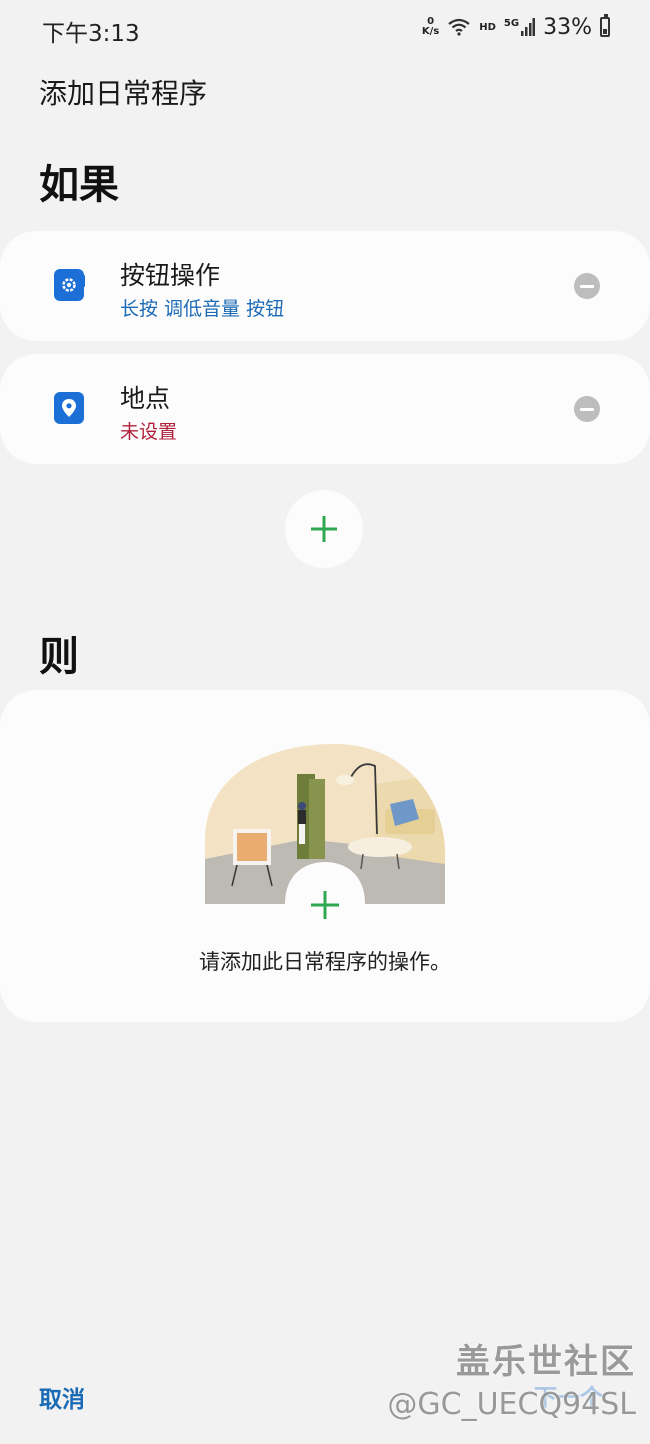 The width and height of the screenshot is (650, 1444). What do you see at coordinates (459, 27) in the screenshot?
I see `wifi-icon` at bounding box center [459, 27].